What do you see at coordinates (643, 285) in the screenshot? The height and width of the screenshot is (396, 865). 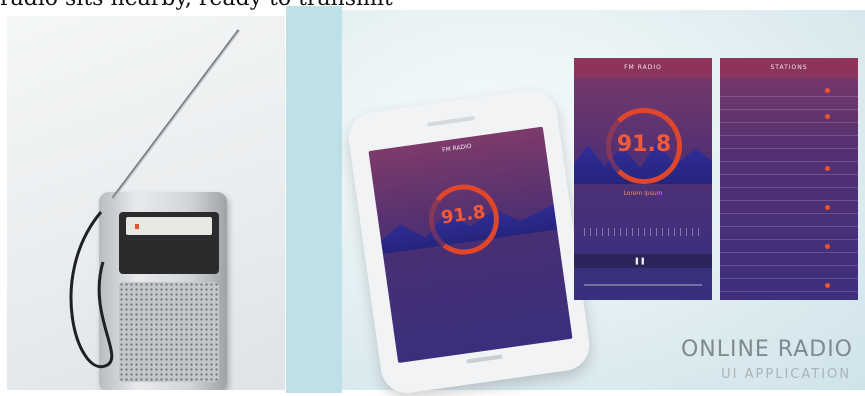 I see `fm-progress-track` at bounding box center [643, 285].